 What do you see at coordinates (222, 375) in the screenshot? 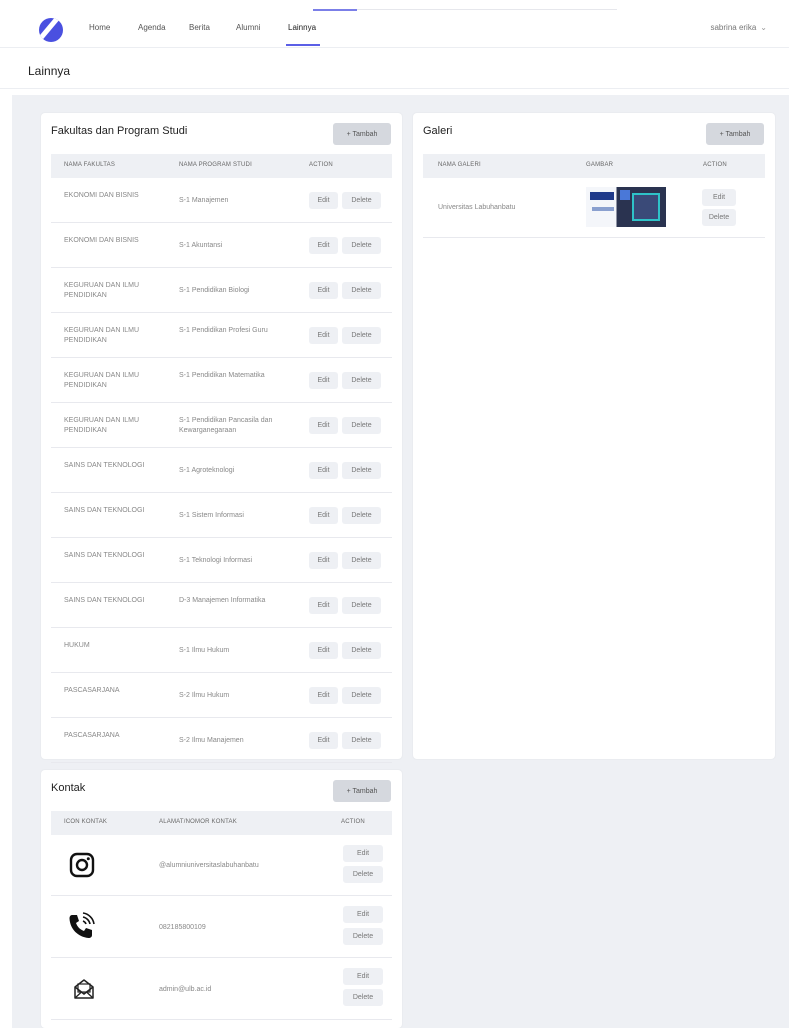
I see `prodi-name: S-1 Pendidikan Matematika` at bounding box center [222, 375].